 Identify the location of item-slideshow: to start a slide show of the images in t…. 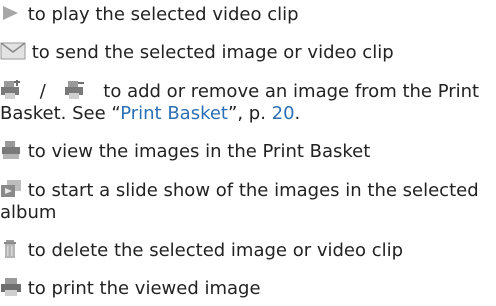
(239, 191).